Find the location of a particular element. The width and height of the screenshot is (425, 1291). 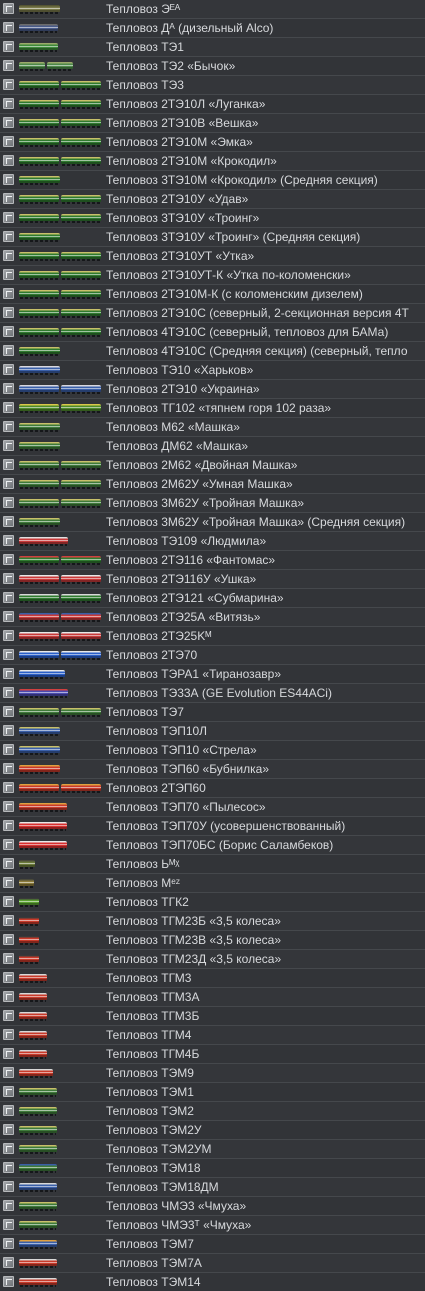

list-item: Тепловоз ТЭП60 «Бубнилка» is located at coordinates (212, 769).